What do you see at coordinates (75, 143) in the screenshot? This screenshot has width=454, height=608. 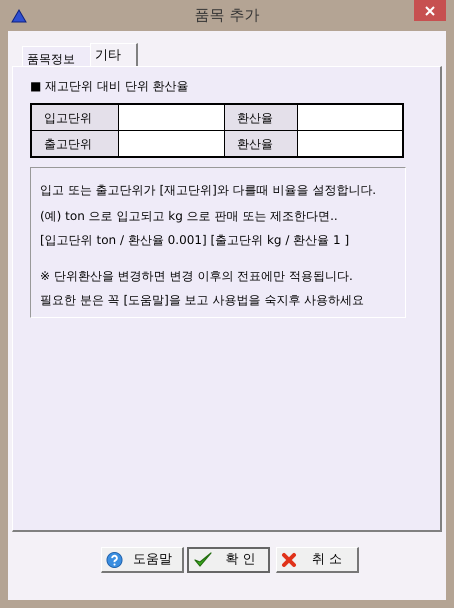 I see `table-cell: 출고단위` at bounding box center [75, 143].